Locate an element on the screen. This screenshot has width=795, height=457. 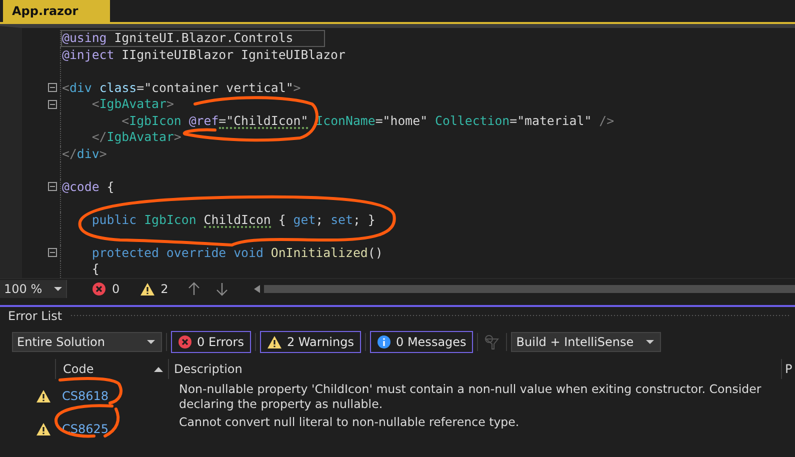
code-line: public IgbIcon ChildIcon { get; set; } is located at coordinates (233, 220).